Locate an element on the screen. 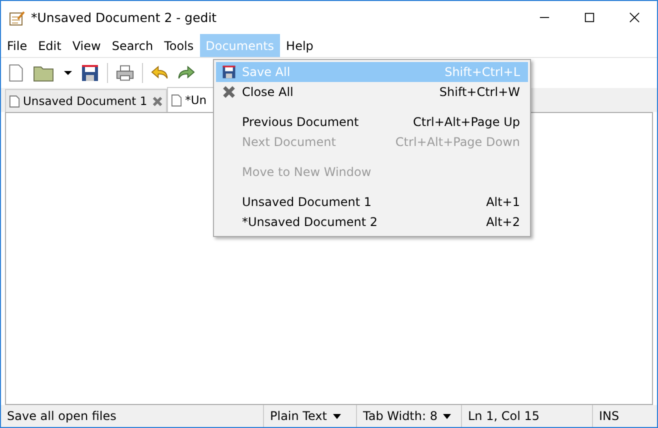 Image resolution: width=658 pixels, height=428 pixels. menu-item: Edit is located at coordinates (49, 45).